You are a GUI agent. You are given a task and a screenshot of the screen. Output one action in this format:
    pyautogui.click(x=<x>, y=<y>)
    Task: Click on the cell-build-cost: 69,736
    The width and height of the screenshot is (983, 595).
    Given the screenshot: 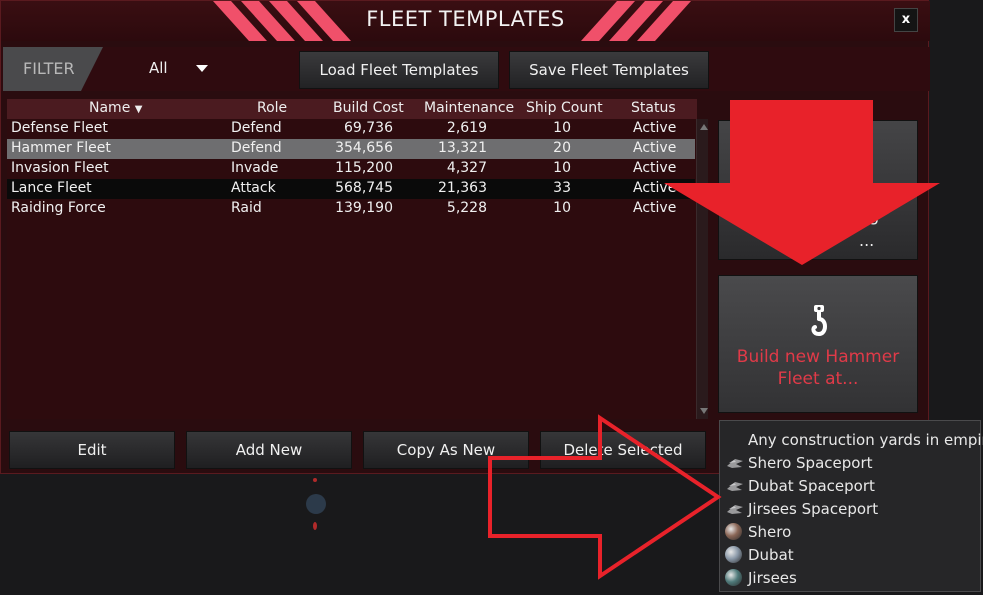 What is the action you would take?
    pyautogui.click(x=368, y=128)
    